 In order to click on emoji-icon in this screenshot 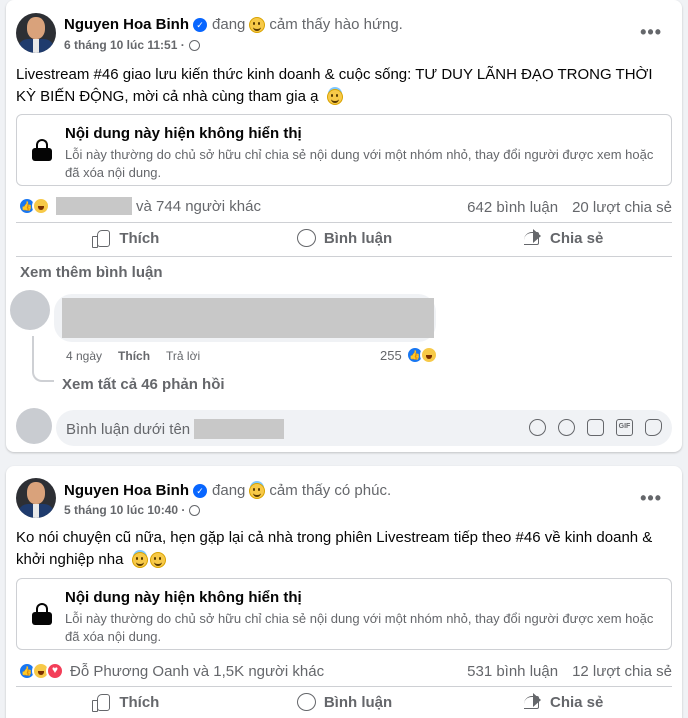, I will do `click(566, 427)`.